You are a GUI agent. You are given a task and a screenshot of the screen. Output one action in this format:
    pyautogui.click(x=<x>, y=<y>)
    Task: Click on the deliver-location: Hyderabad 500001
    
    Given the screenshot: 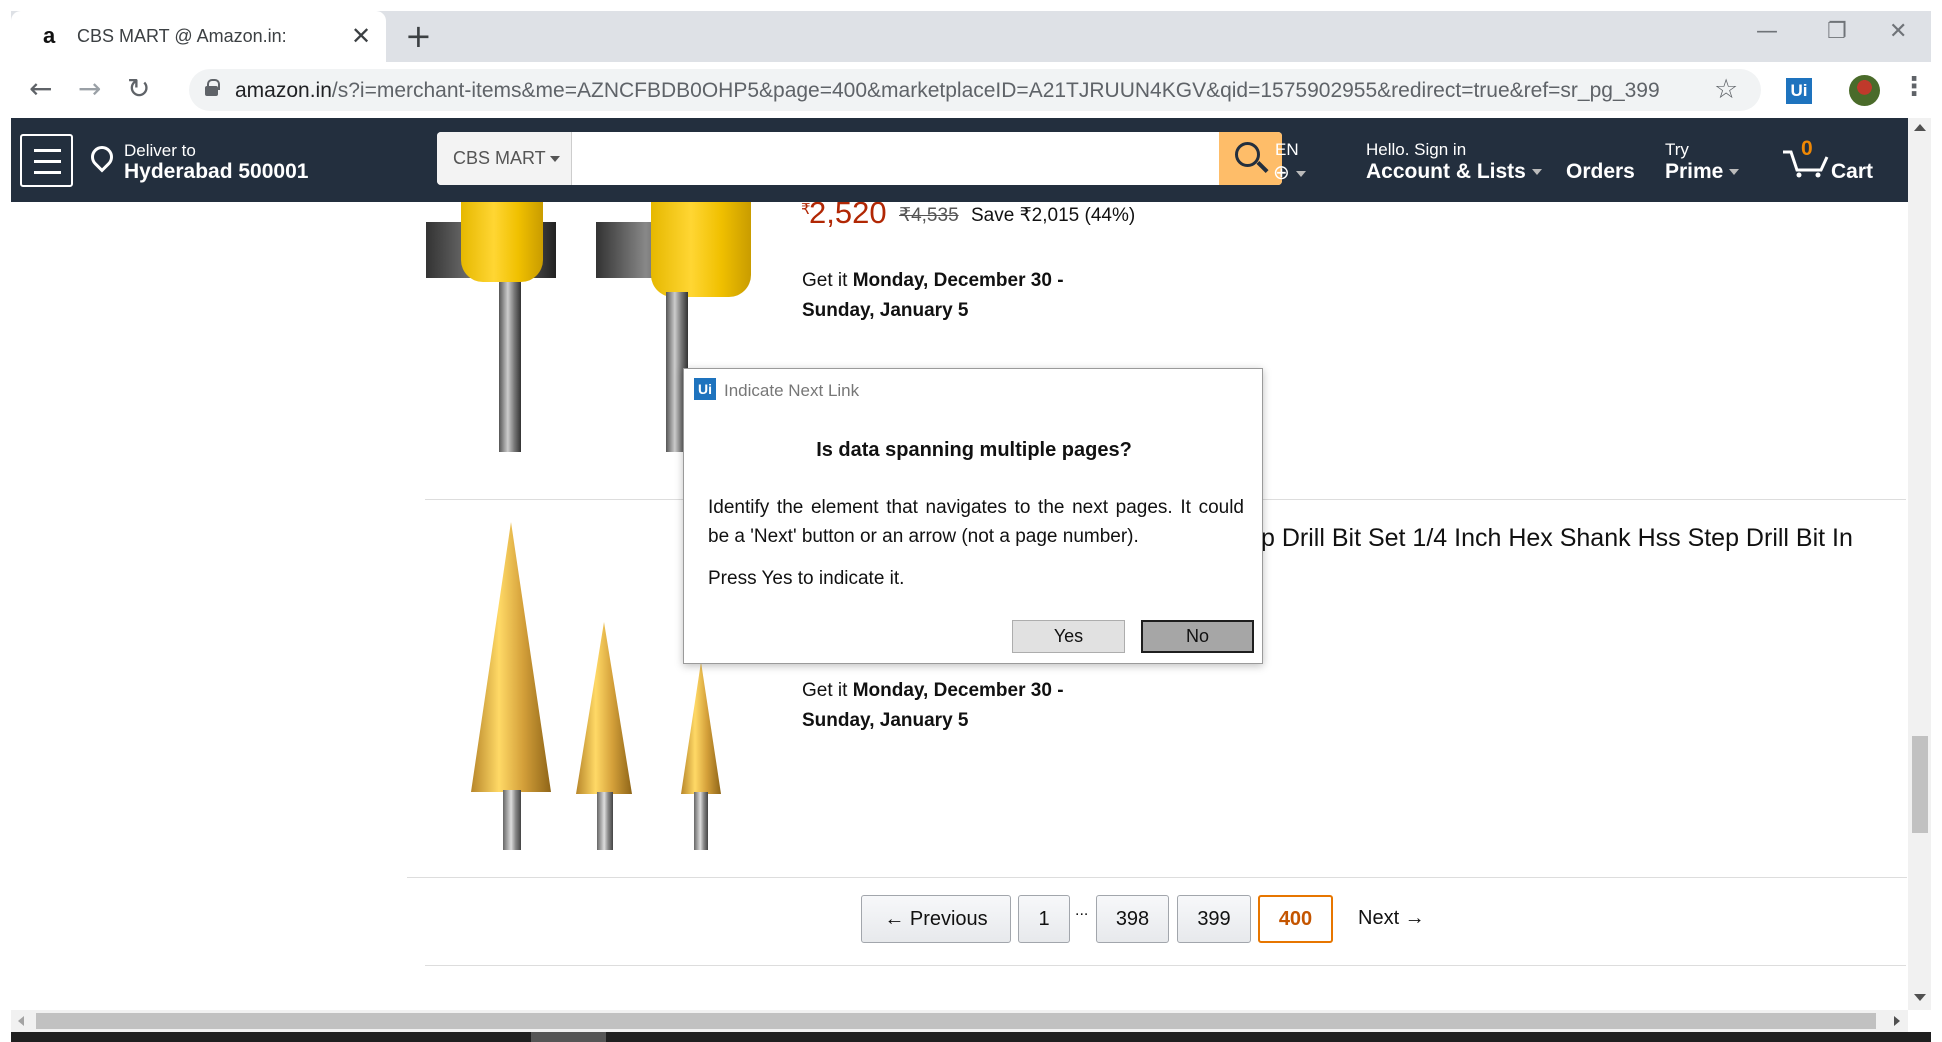 What is the action you would take?
    pyautogui.click(x=216, y=172)
    